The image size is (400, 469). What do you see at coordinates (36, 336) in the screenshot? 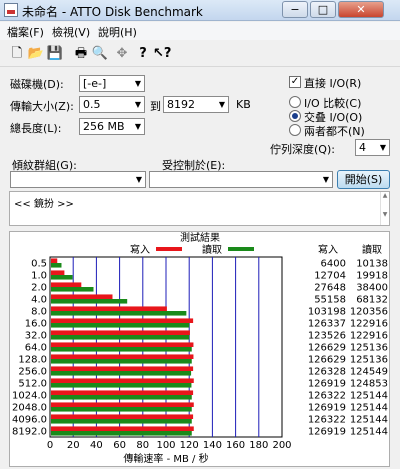
I see `y-tick-label: 32.0` at bounding box center [36, 336].